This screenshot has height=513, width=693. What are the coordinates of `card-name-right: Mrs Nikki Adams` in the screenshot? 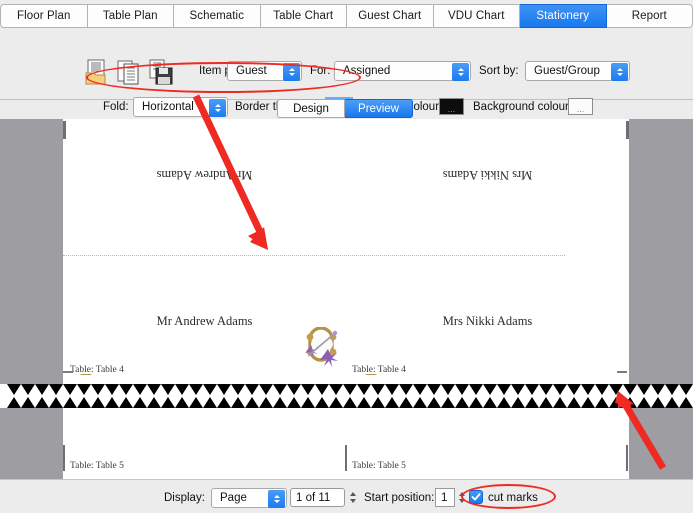 It's located at (487, 321).